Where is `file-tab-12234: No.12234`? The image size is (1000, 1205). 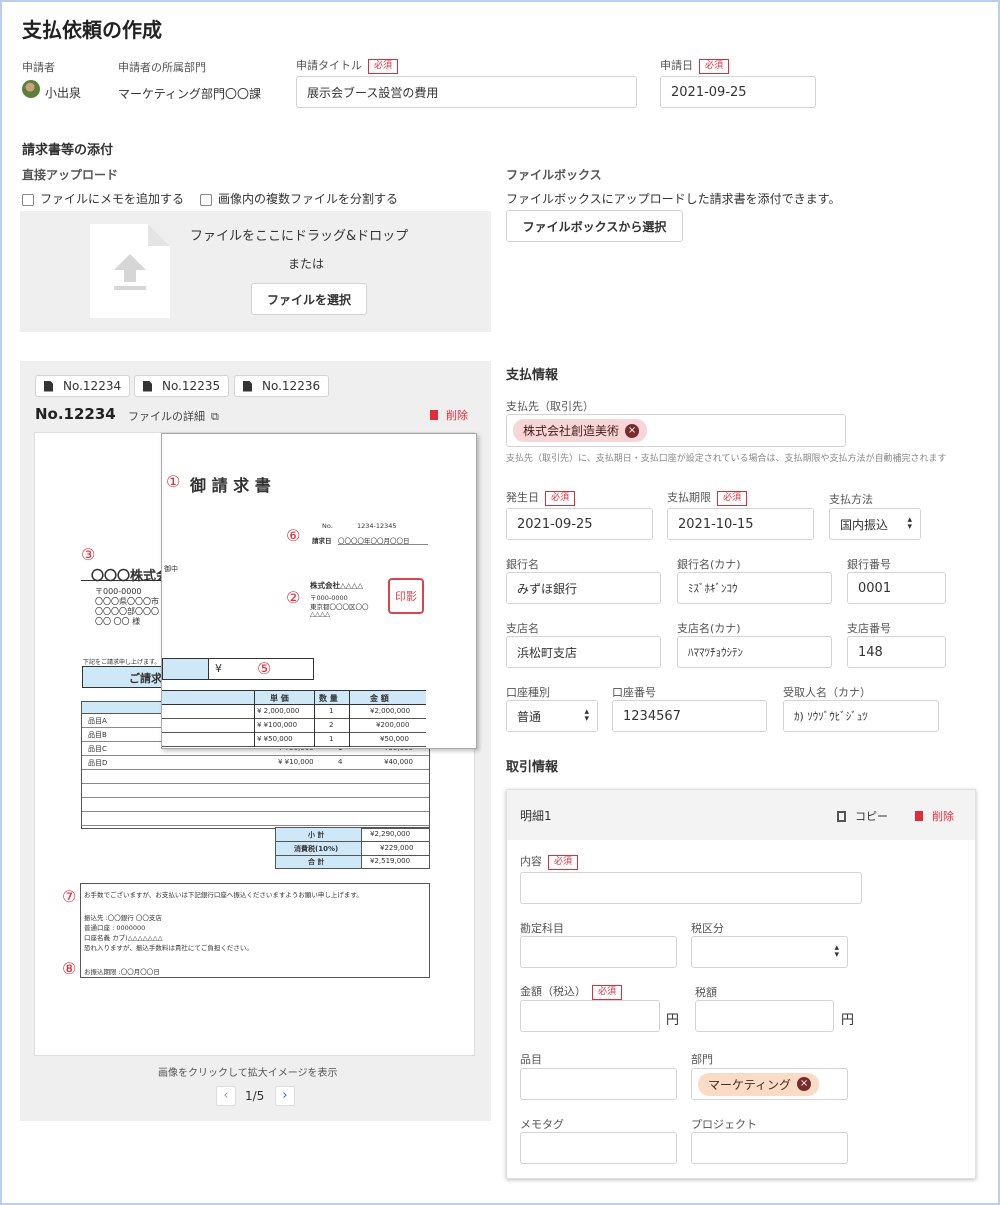 file-tab-12234: No.12234 is located at coordinates (83, 386).